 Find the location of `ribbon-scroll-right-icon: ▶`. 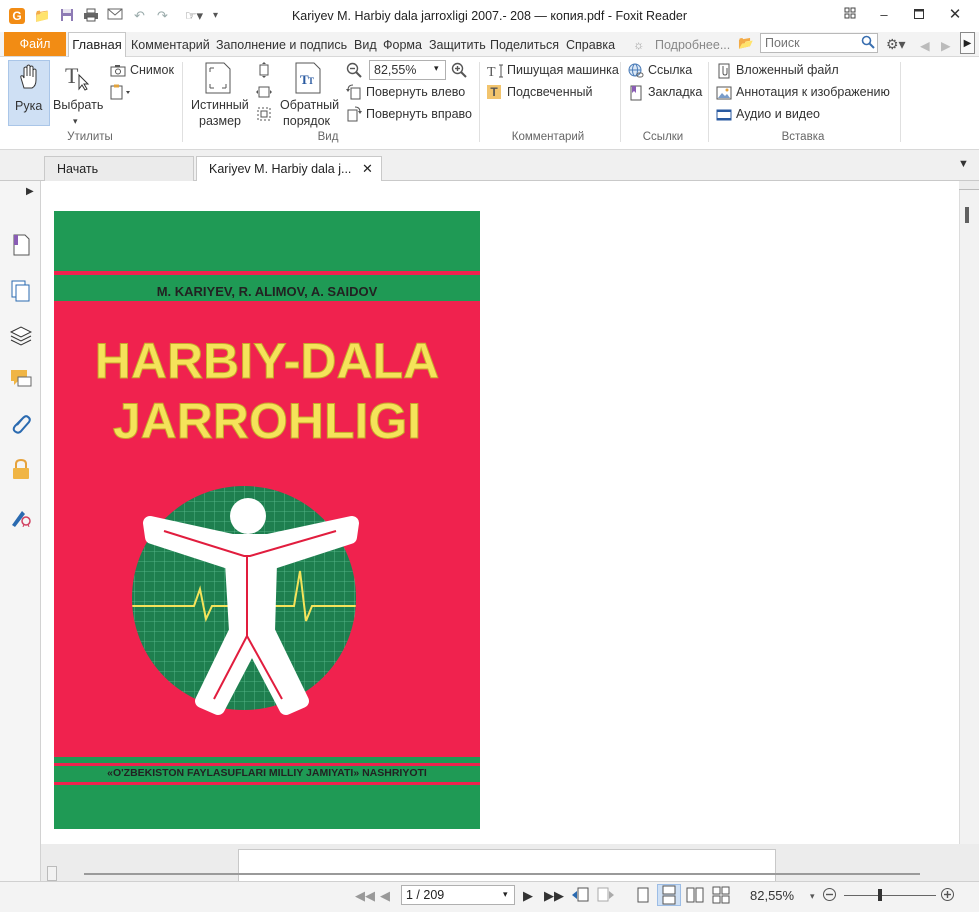

ribbon-scroll-right-icon: ▶ is located at coordinates (946, 45).